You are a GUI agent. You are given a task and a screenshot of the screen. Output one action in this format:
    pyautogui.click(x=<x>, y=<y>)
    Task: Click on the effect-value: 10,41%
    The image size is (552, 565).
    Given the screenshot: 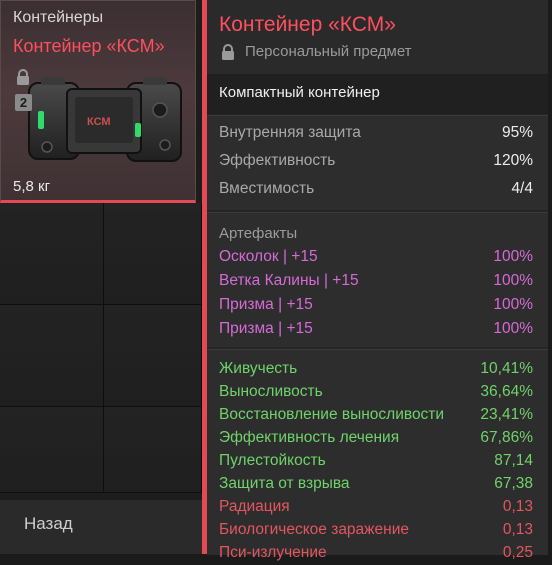 What is the action you would take?
    pyautogui.click(x=506, y=368)
    